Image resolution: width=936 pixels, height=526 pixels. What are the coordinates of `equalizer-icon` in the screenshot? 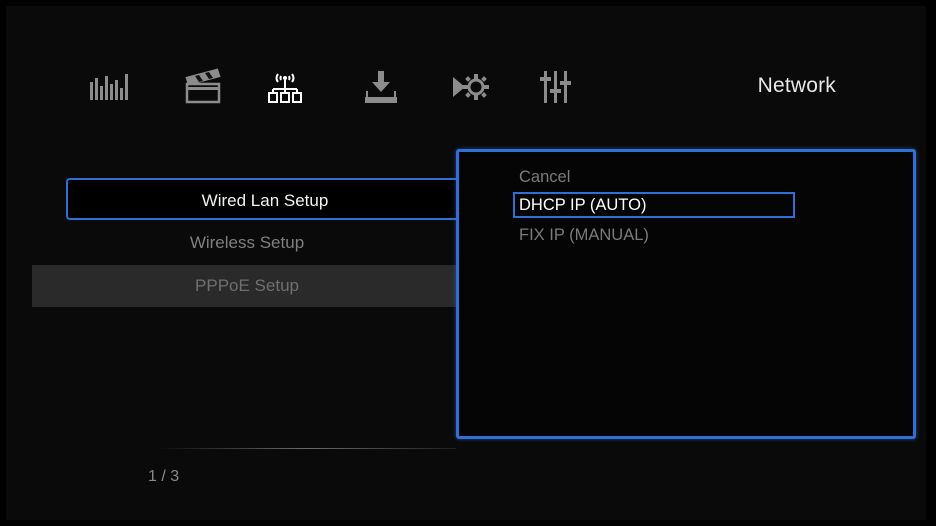 It's located at (111, 87).